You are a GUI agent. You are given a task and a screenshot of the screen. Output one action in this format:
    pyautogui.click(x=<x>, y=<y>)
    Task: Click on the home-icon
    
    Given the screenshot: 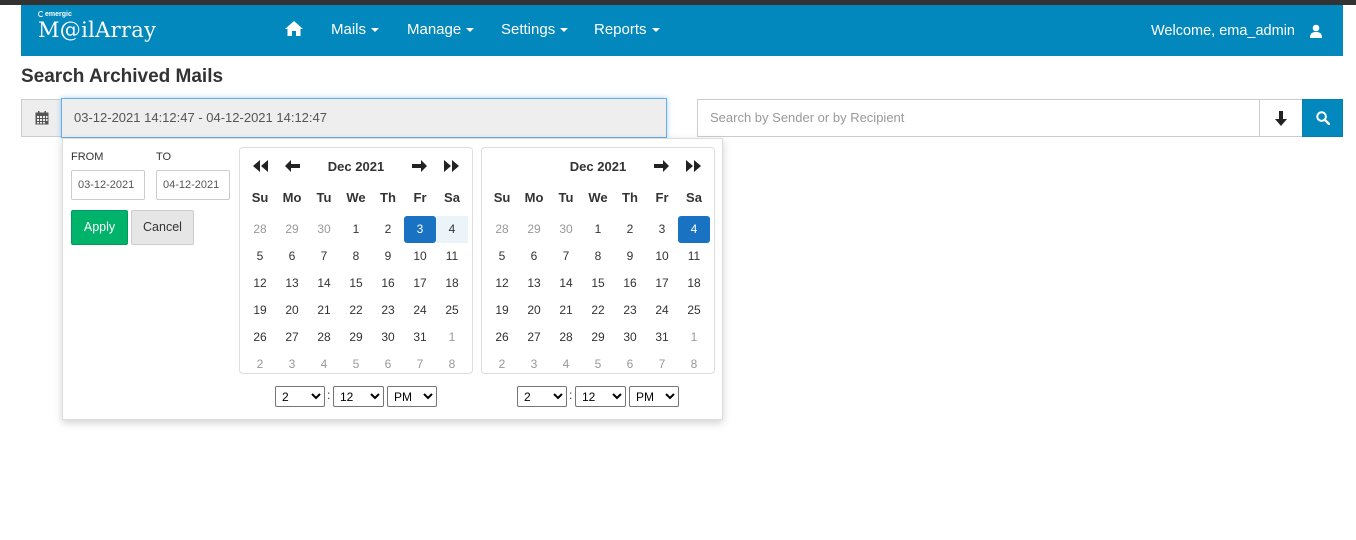 What is the action you would take?
    pyautogui.click(x=294, y=29)
    